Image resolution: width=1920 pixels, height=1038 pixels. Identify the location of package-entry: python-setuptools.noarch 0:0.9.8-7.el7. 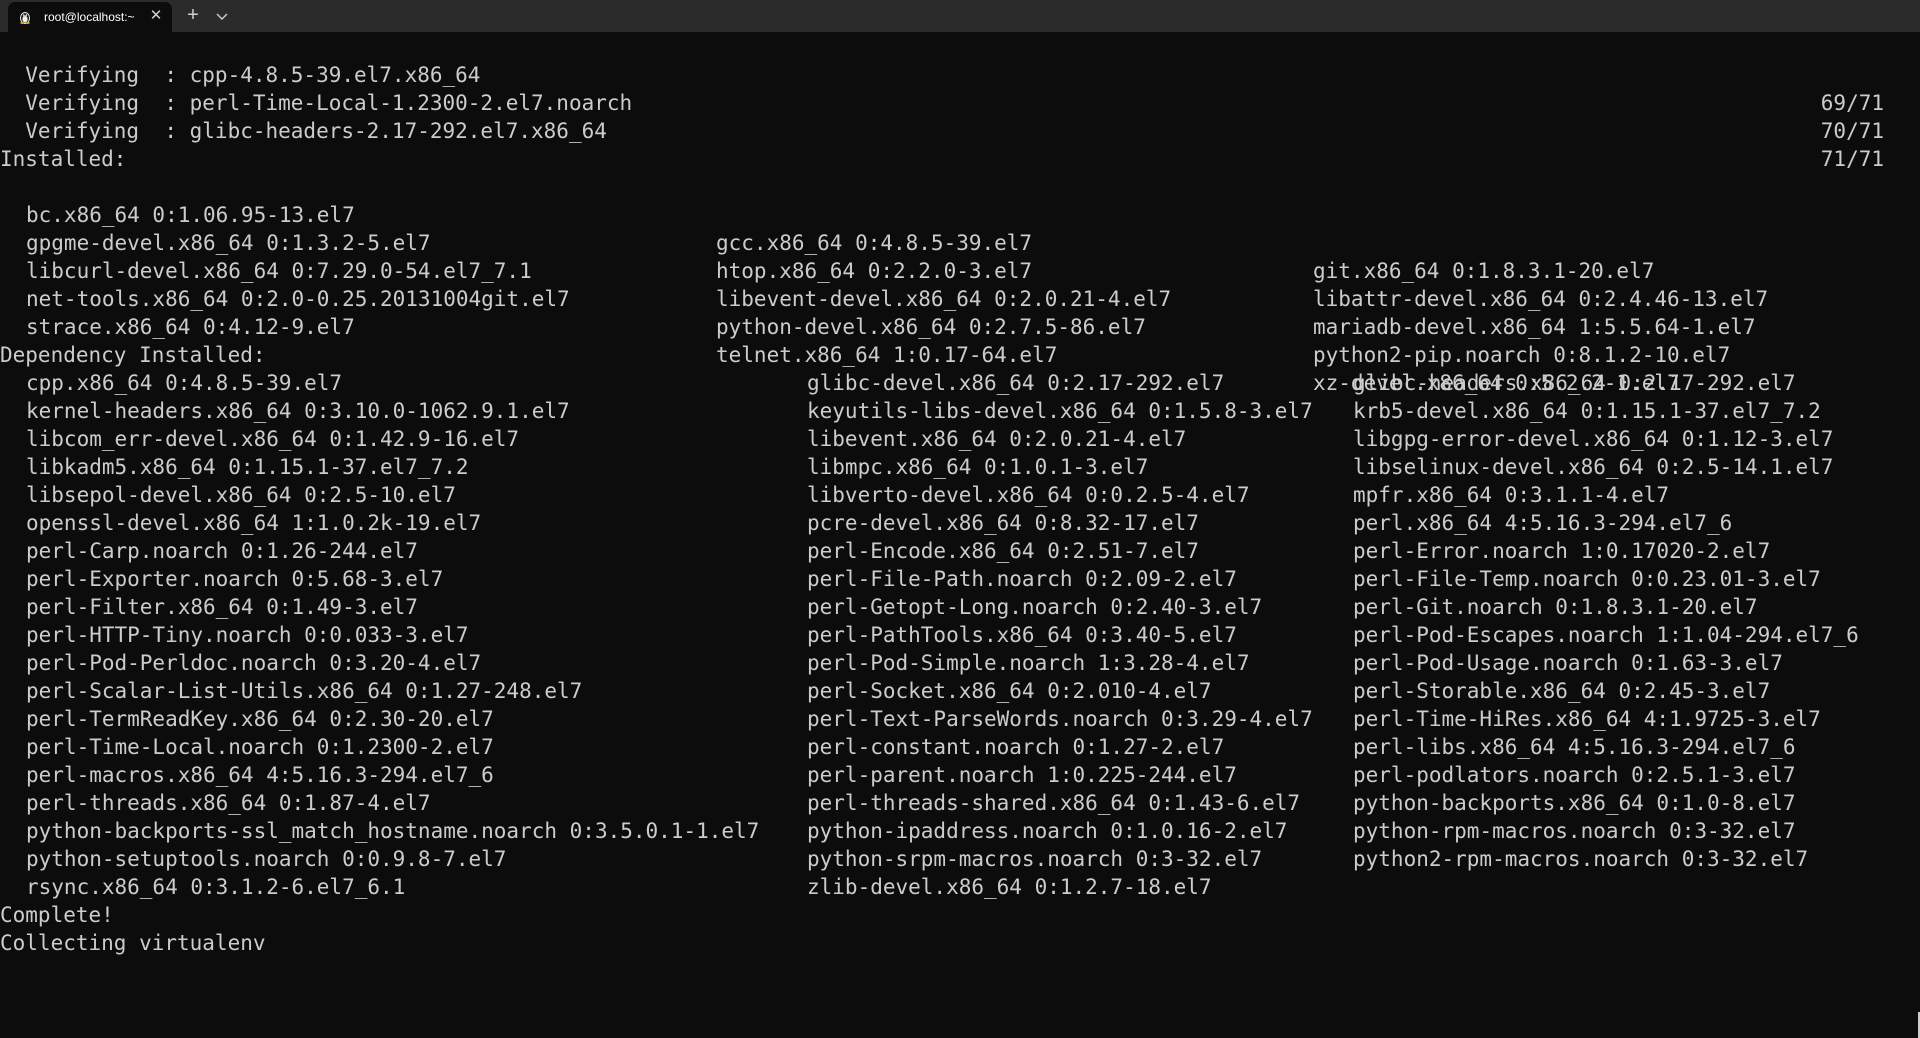
(266, 859).